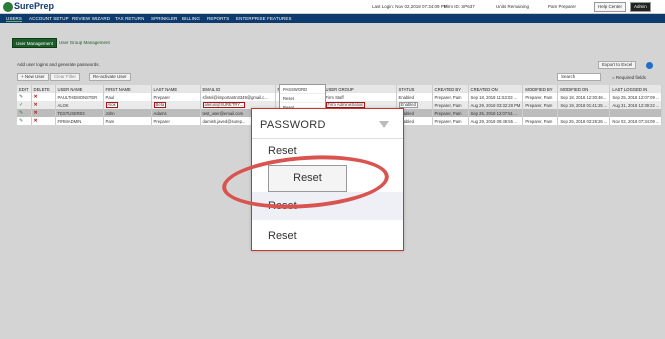  I want to click on nav-tax-return: TAX RETURN, so click(129, 18).